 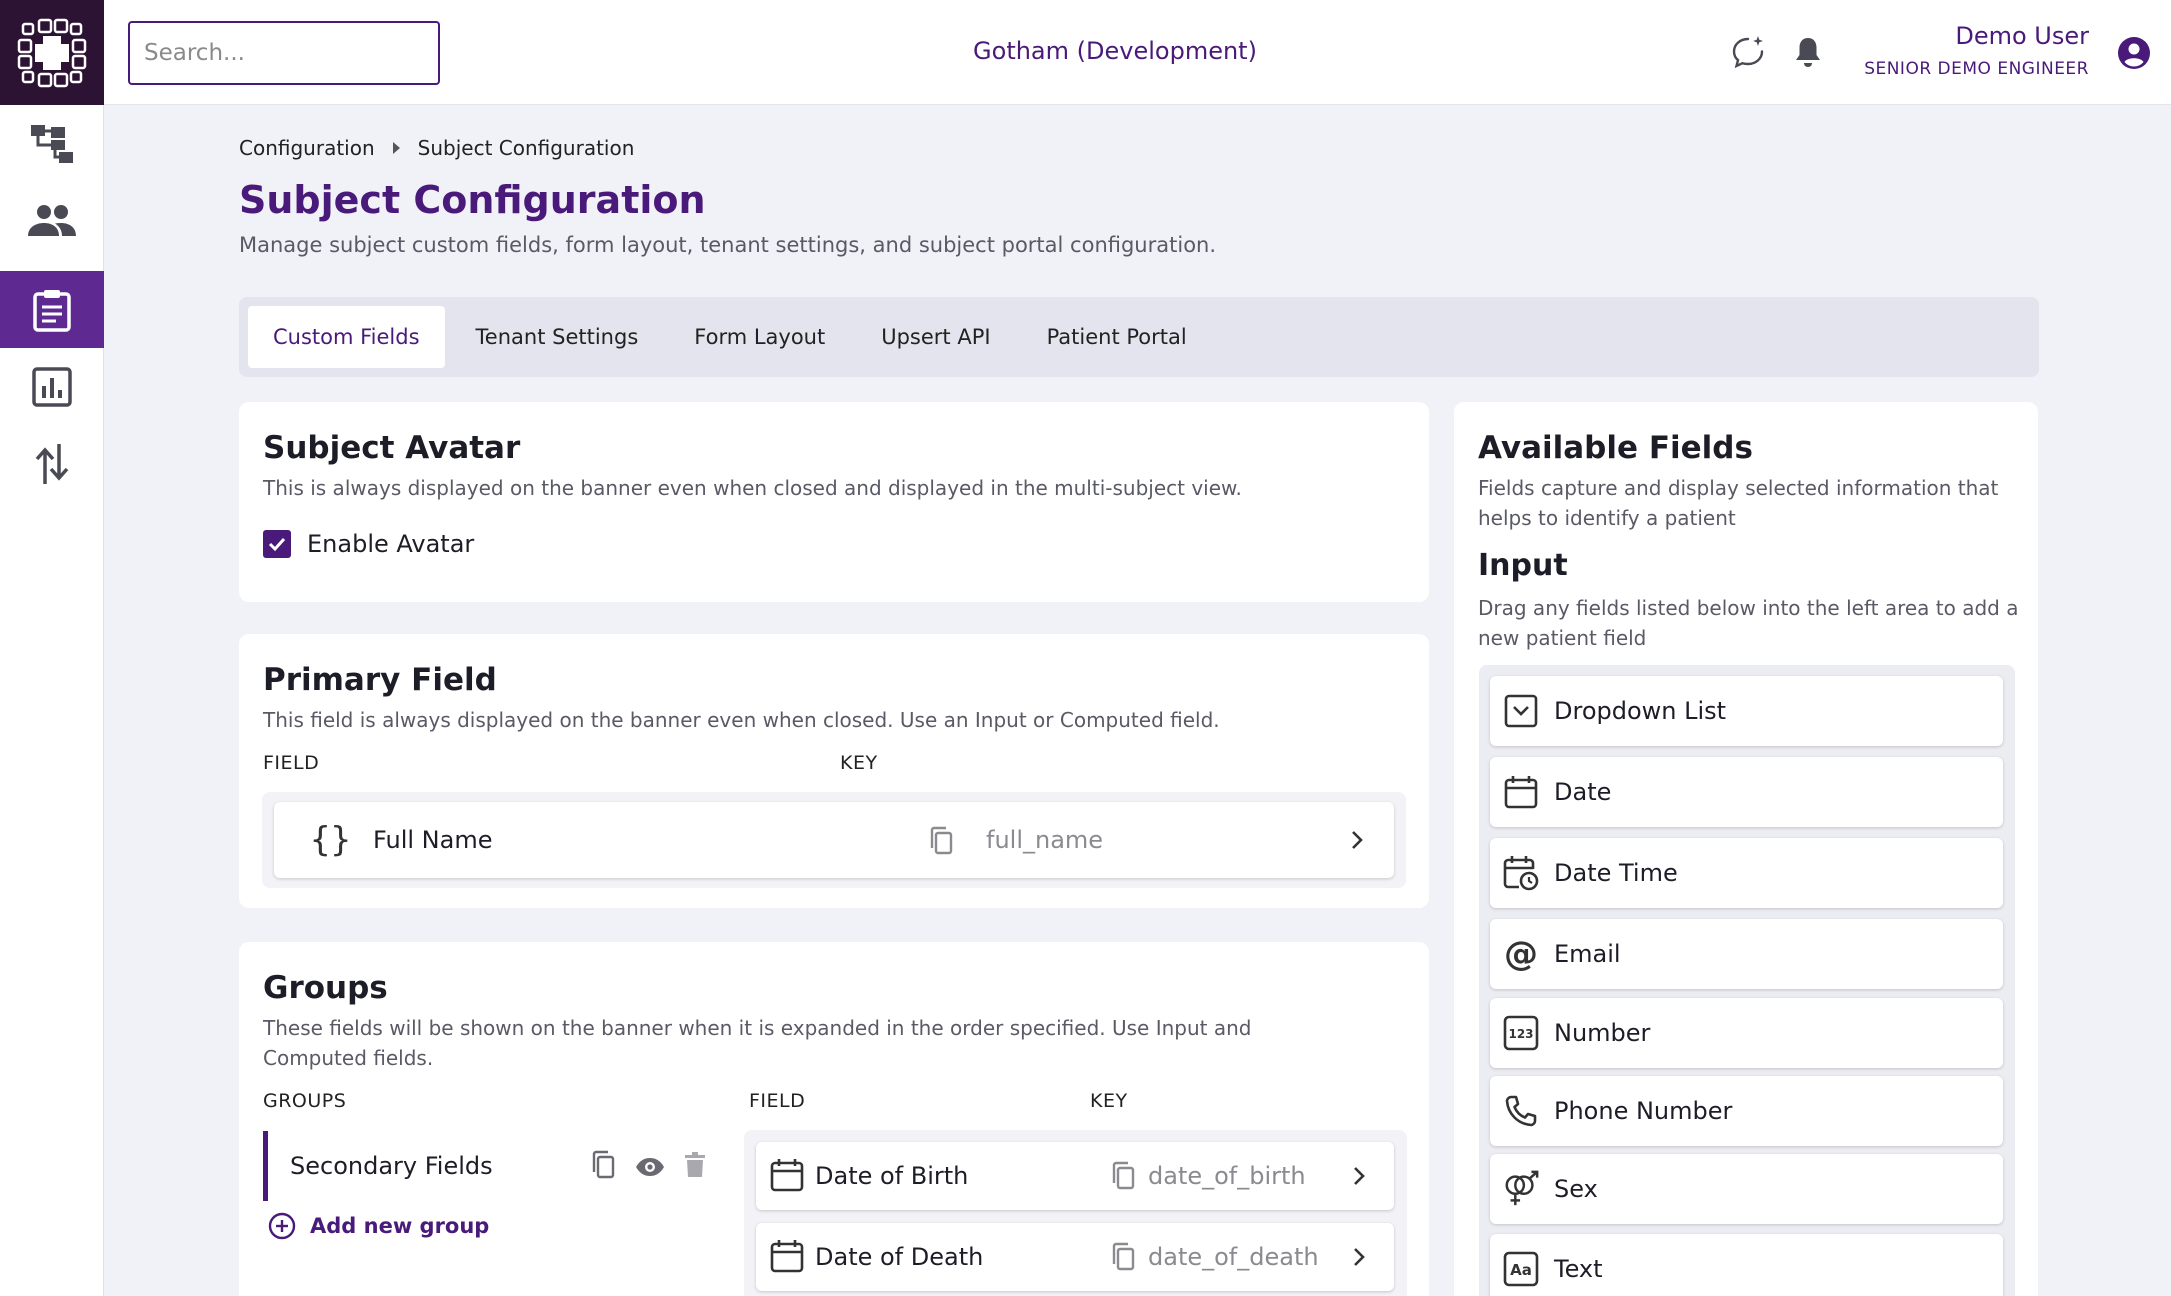 I want to click on subject-avatar-title: Subject Avatar, so click(x=392, y=448).